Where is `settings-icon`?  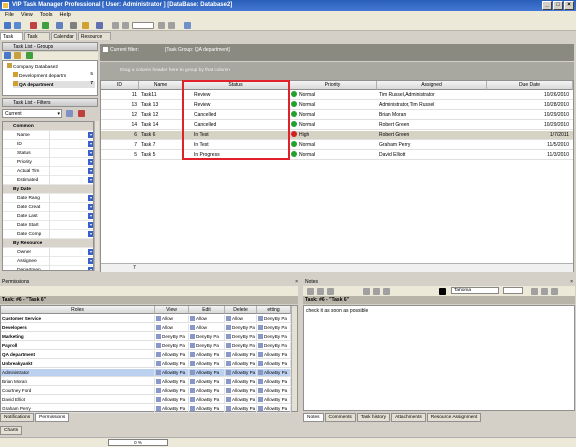 settings-icon is located at coordinates (187, 25).